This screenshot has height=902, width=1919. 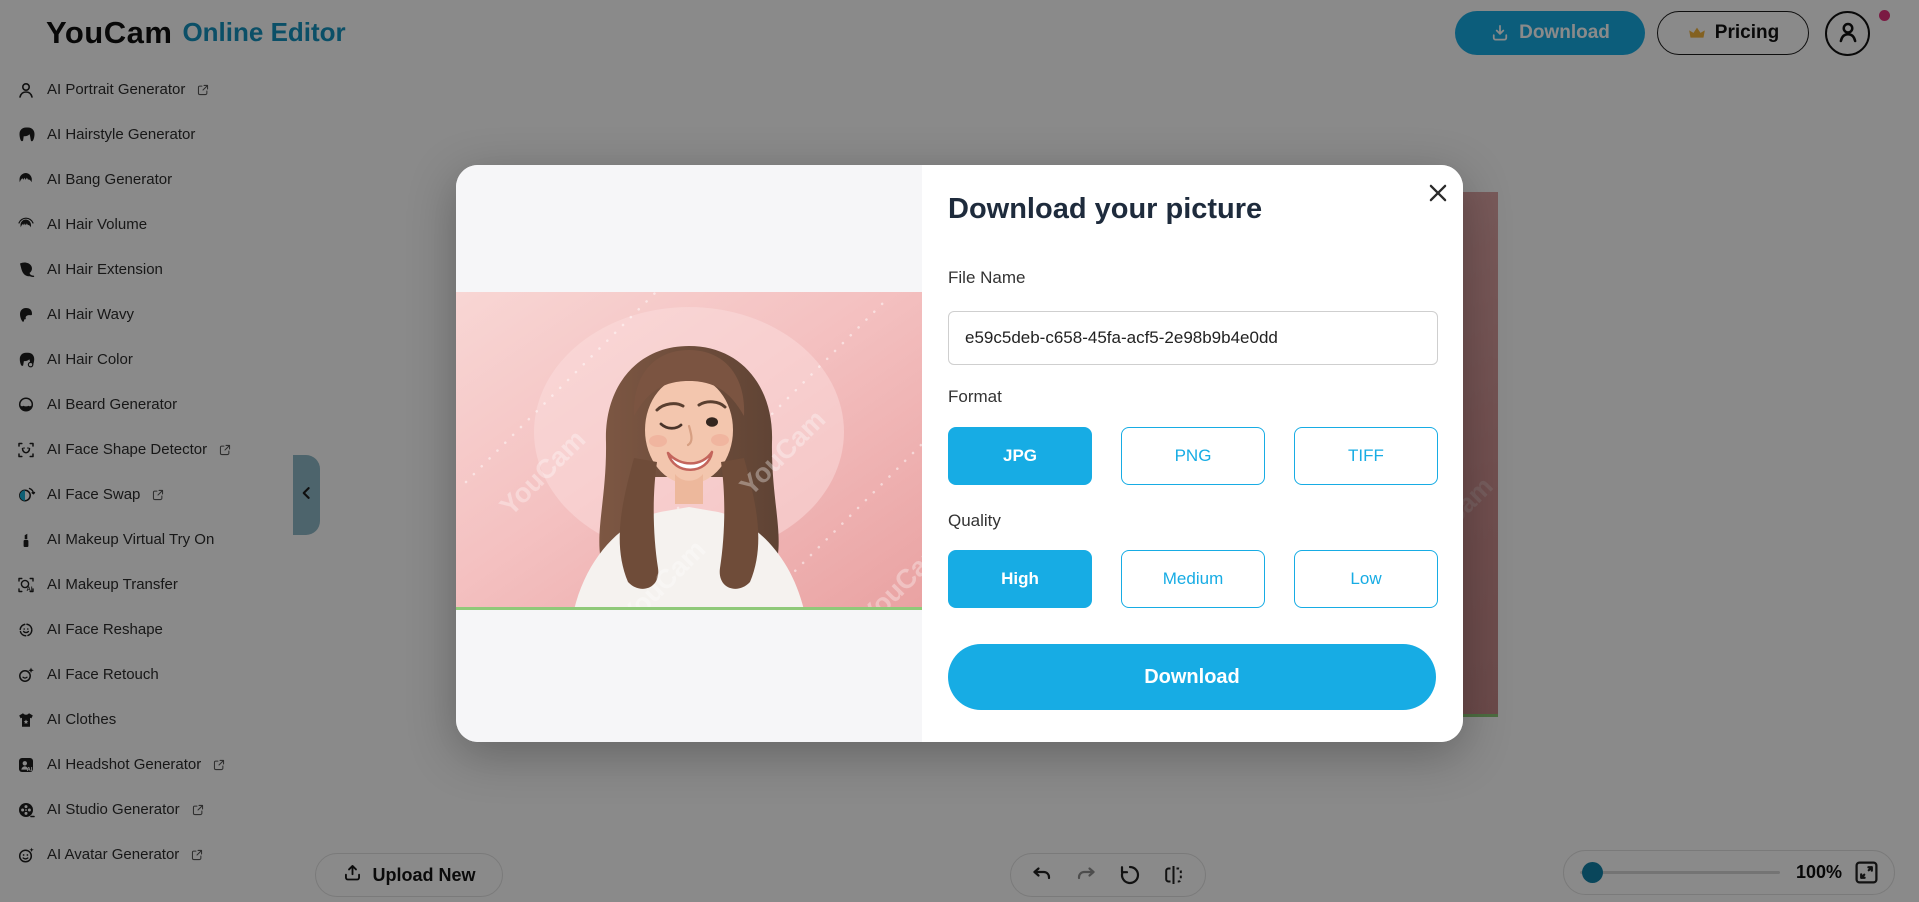 I want to click on quality-option-medium: Medium, so click(x=1193, y=579).